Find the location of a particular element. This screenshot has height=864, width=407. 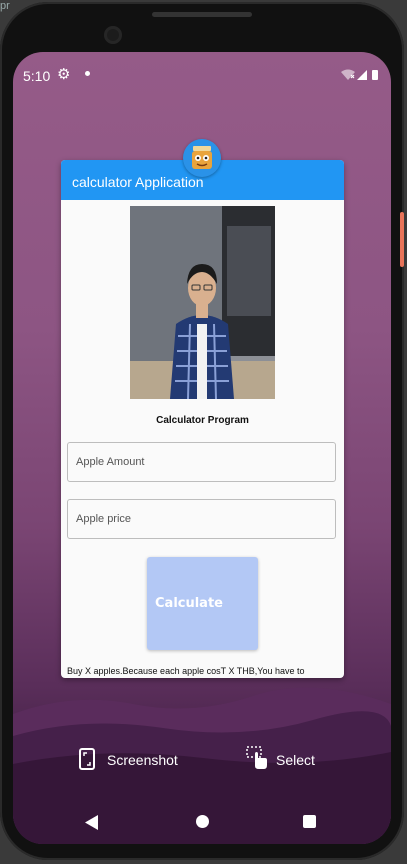

screenshot-label: Screenshot is located at coordinates (142, 760).